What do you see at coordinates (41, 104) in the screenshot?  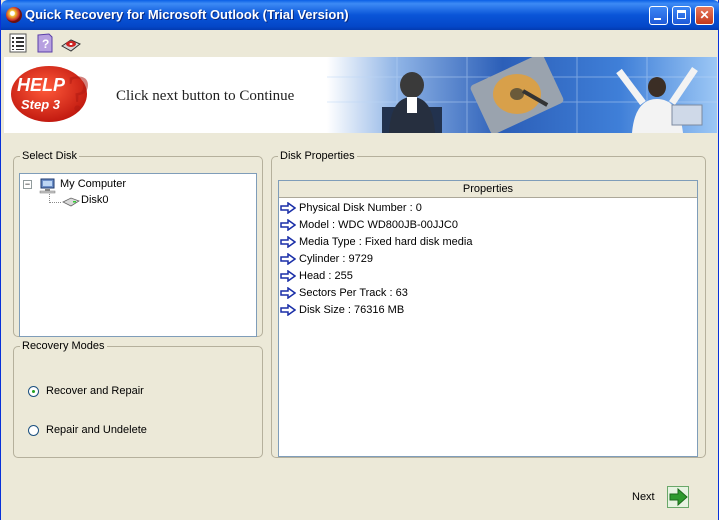 I see `step-label: Step 3` at bounding box center [41, 104].